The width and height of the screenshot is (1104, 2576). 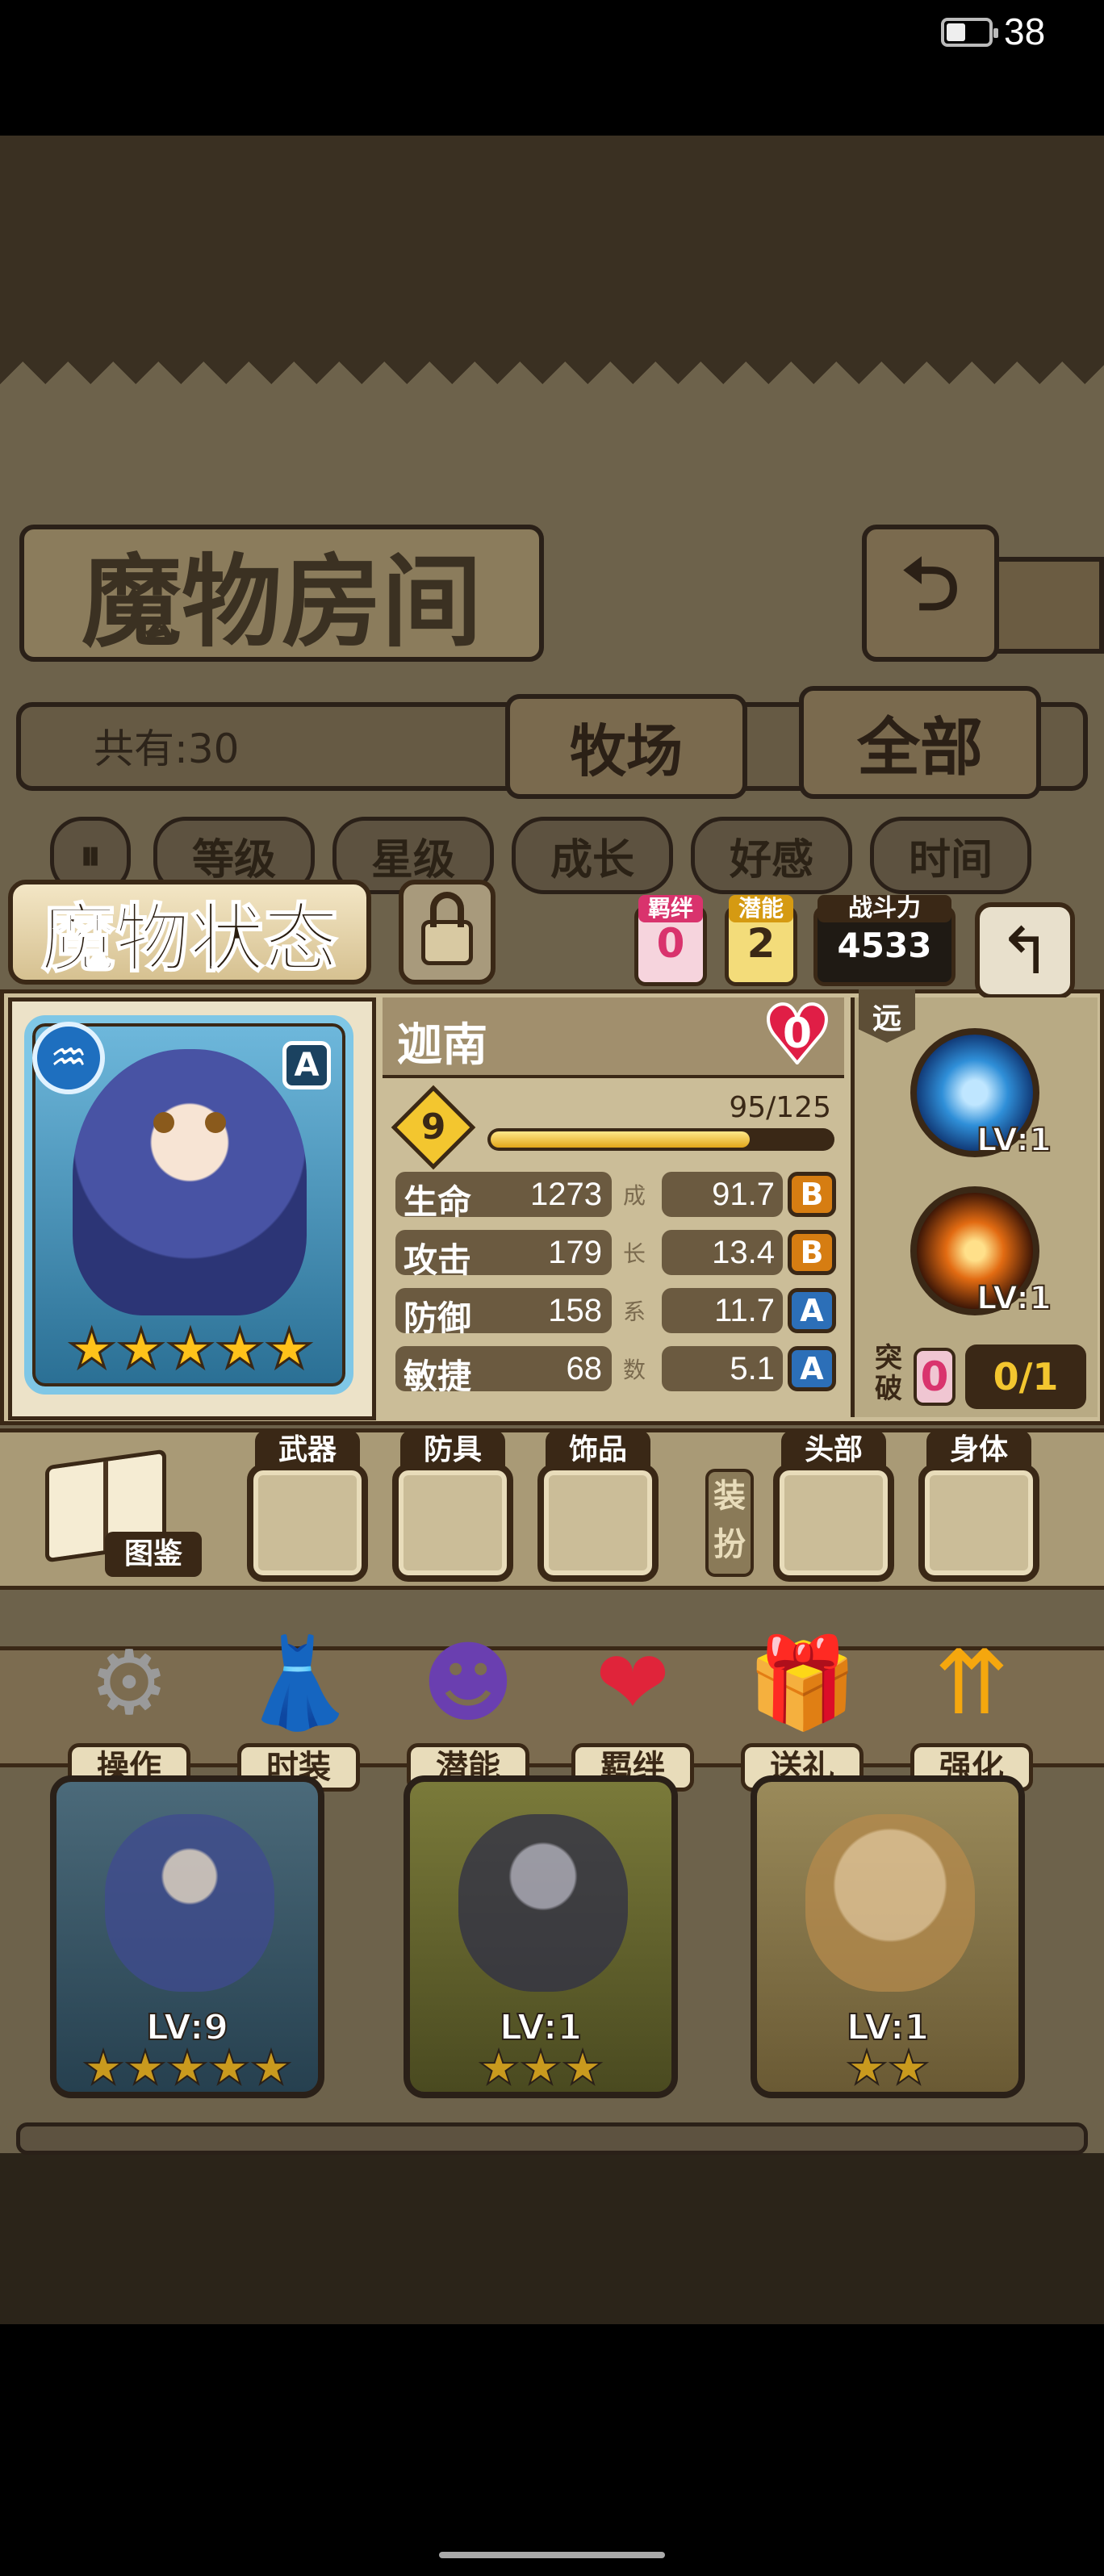 I want to click on potential-button: ☻ 潜能, so click(x=468, y=1707).